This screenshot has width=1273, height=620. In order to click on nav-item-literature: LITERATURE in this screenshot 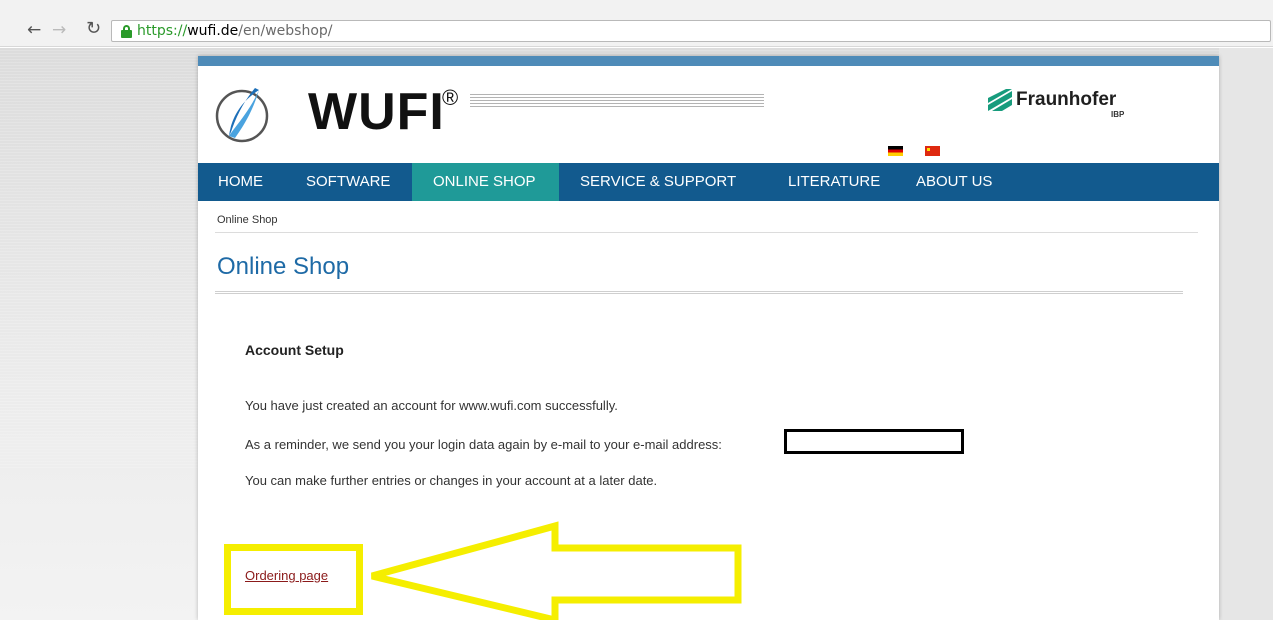, I will do `click(839, 182)`.